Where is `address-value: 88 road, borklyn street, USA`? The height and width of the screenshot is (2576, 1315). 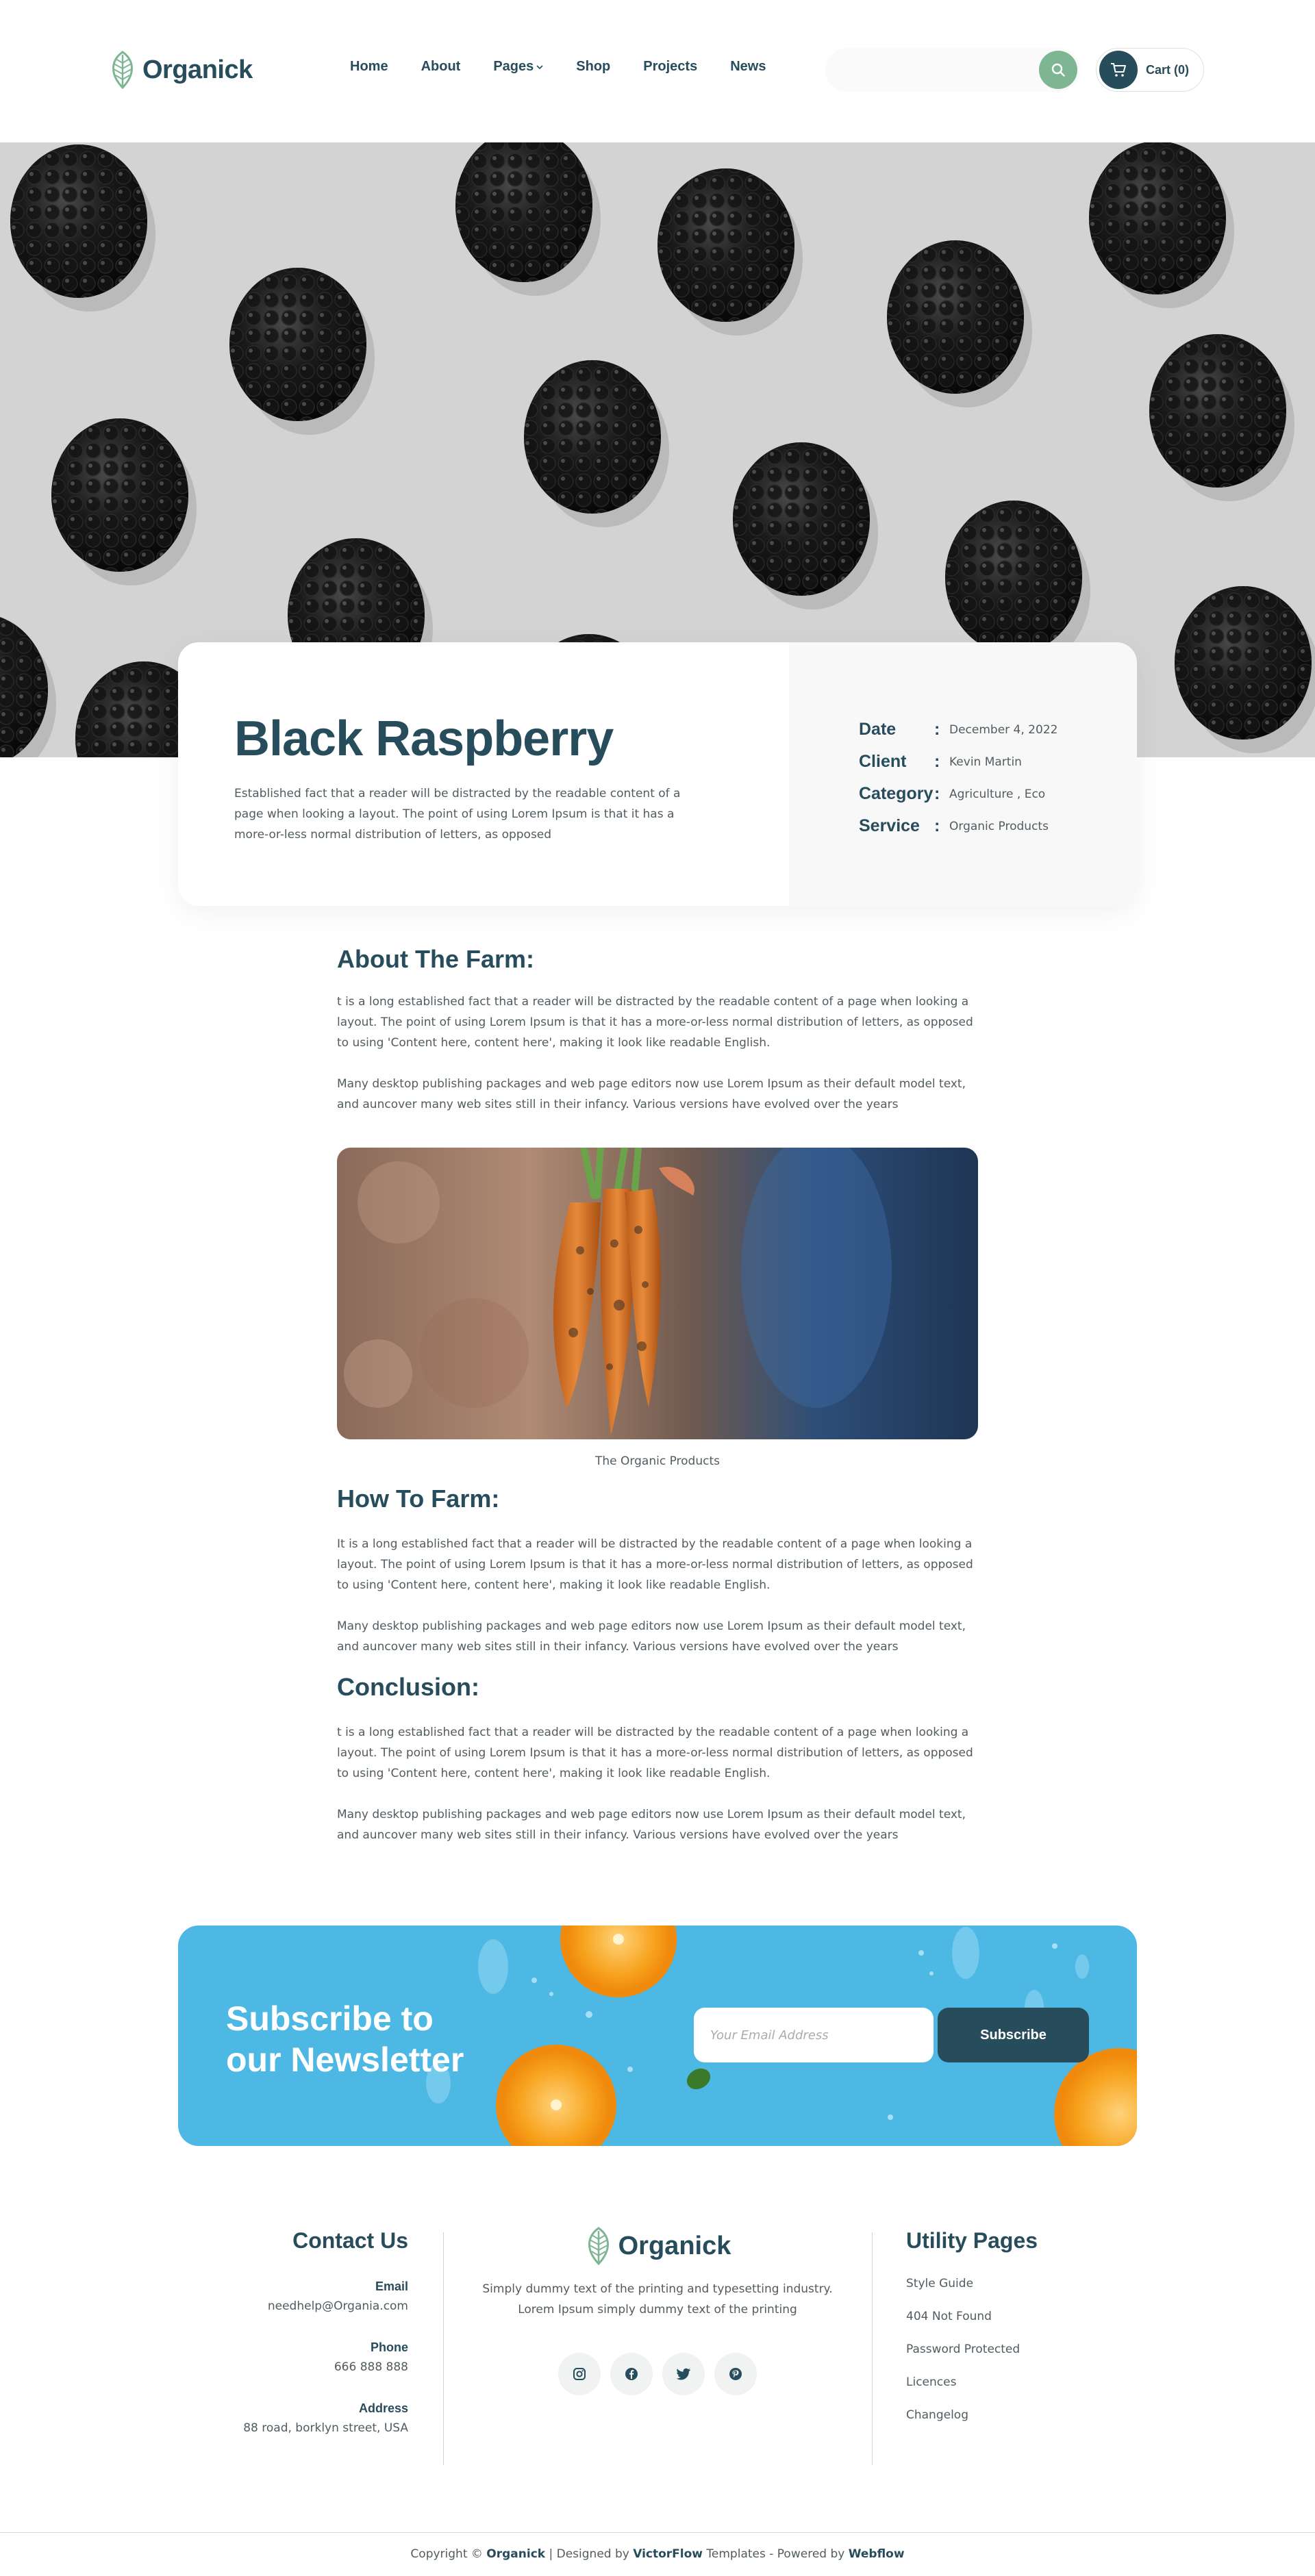 address-value: 88 road, borklyn street, USA is located at coordinates (325, 2428).